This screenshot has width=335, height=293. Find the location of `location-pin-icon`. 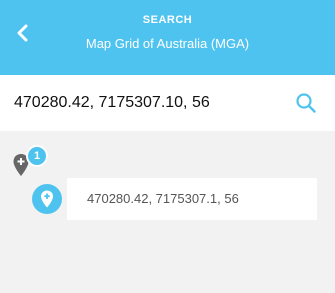

location-pin-icon is located at coordinates (47, 199).